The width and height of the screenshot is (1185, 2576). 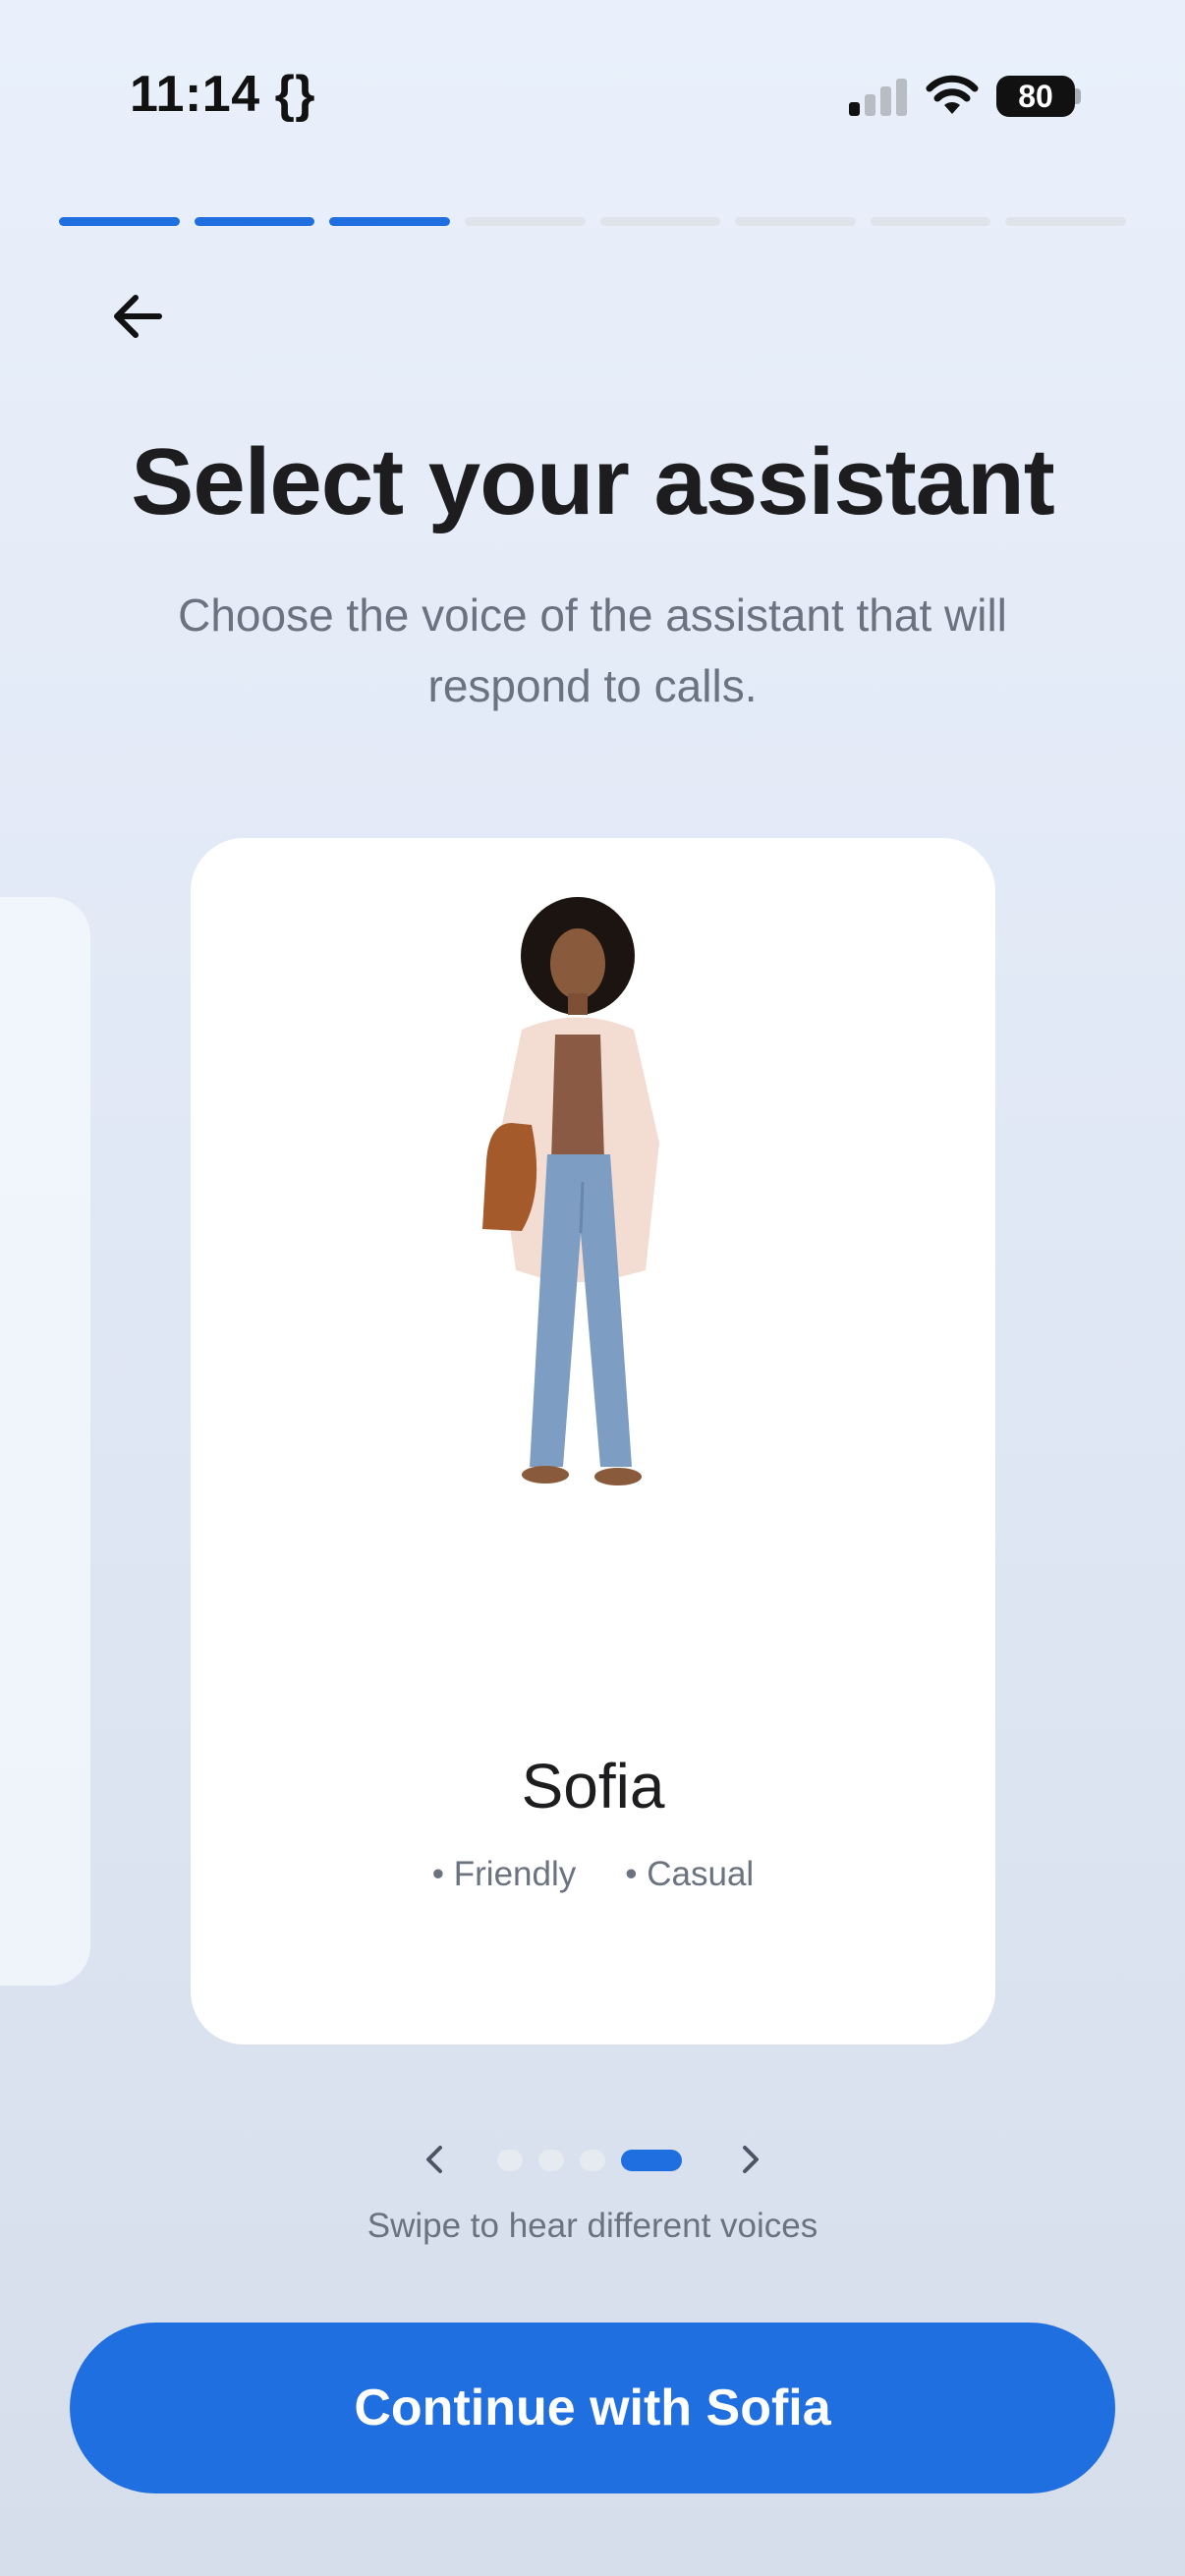 I want to click on page-title: Select your assistant, so click(x=592, y=481).